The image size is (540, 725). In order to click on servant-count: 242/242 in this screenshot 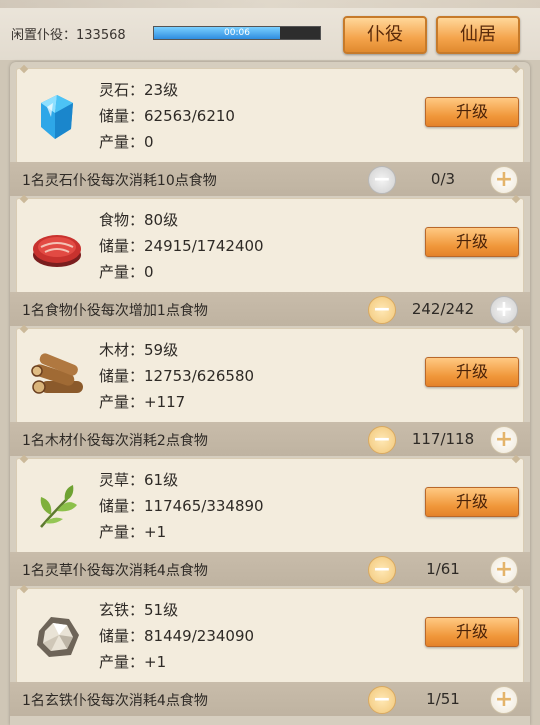, I will do `click(443, 309)`.